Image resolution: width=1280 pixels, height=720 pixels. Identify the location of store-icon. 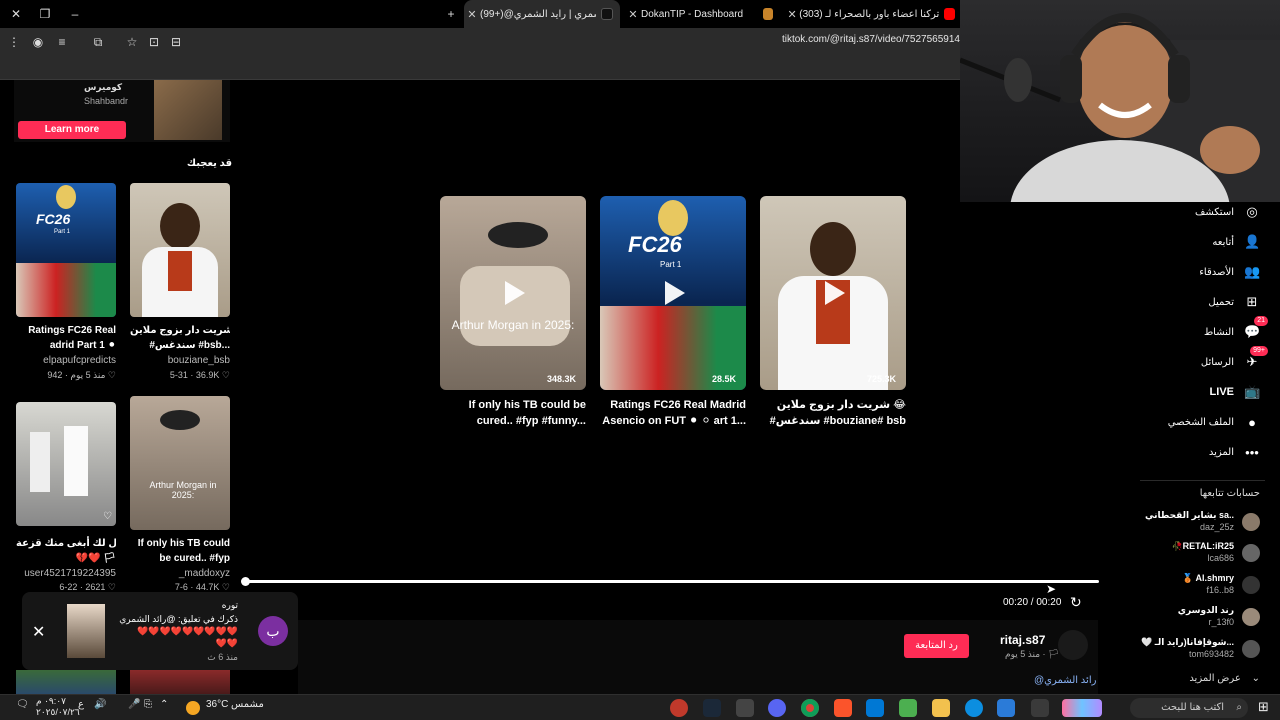
(908, 708).